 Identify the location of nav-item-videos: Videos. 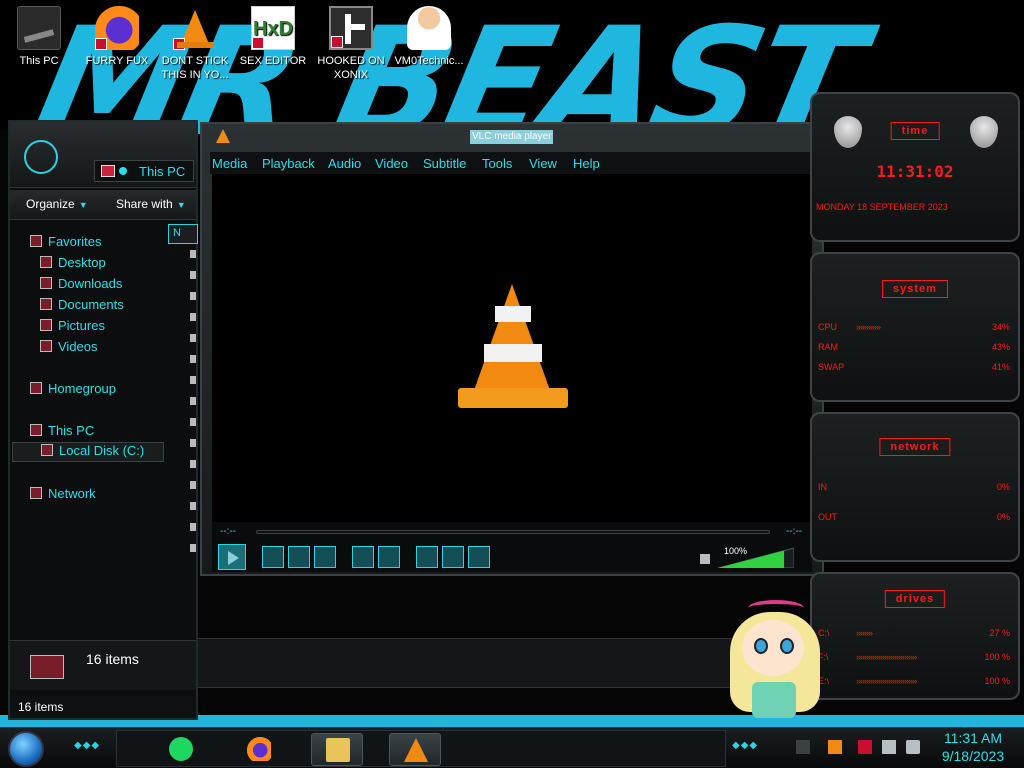
(69, 348).